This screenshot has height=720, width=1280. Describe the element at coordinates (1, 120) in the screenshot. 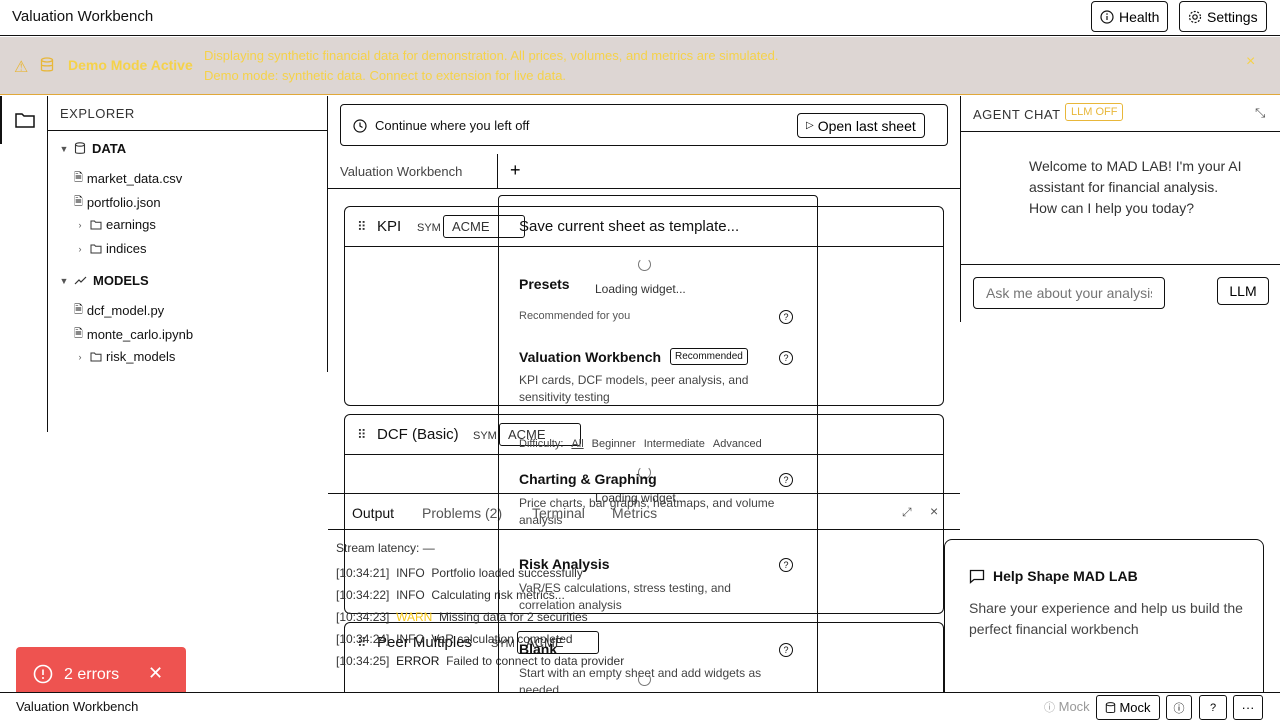

I see `active-indicator` at that location.